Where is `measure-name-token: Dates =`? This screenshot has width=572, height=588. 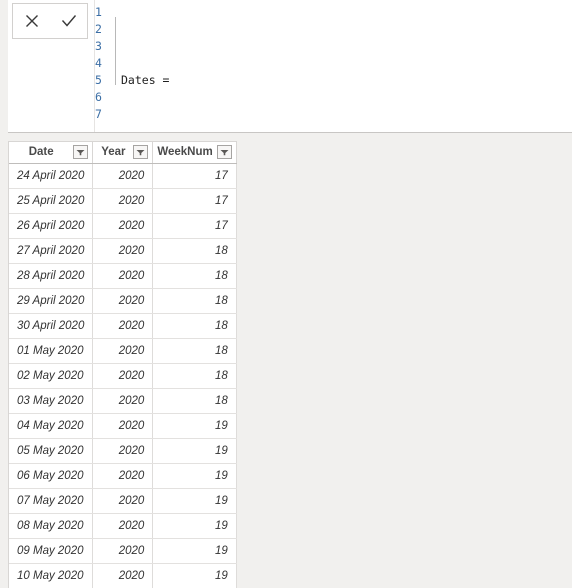
measure-name-token: Dates = is located at coordinates (145, 80).